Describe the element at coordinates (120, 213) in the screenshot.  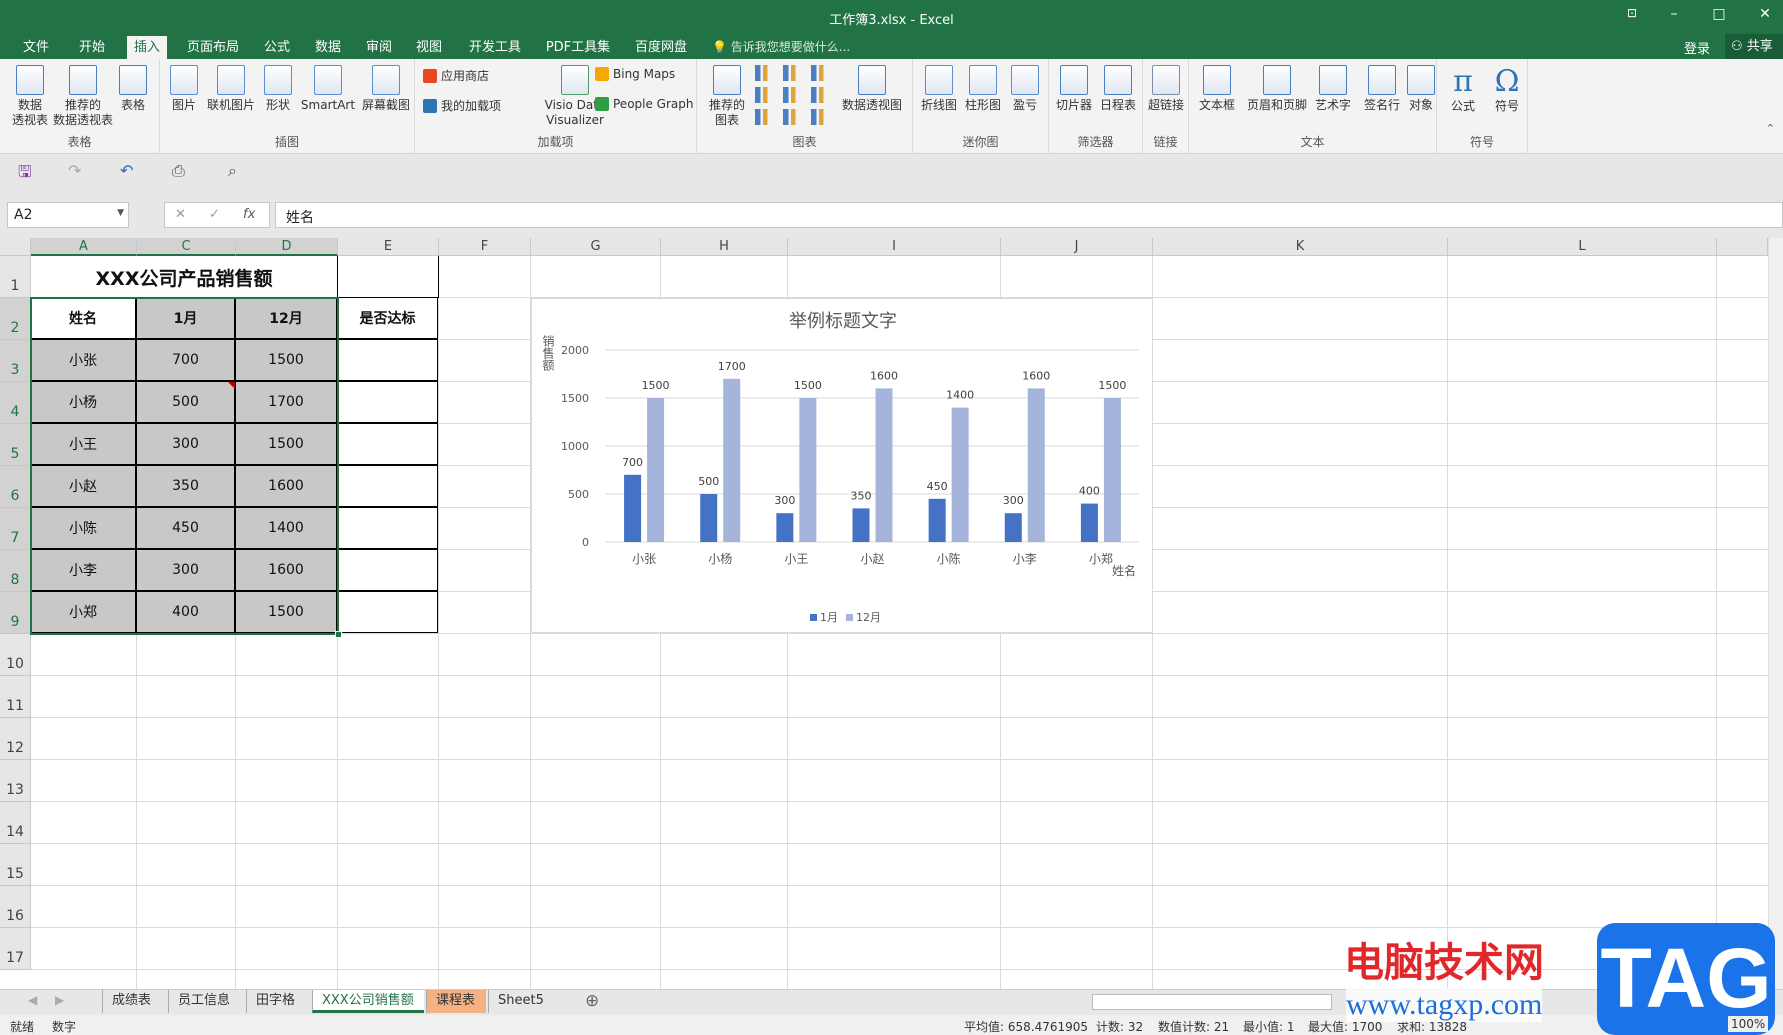
I see `chevron-down-icon: ▼` at that location.